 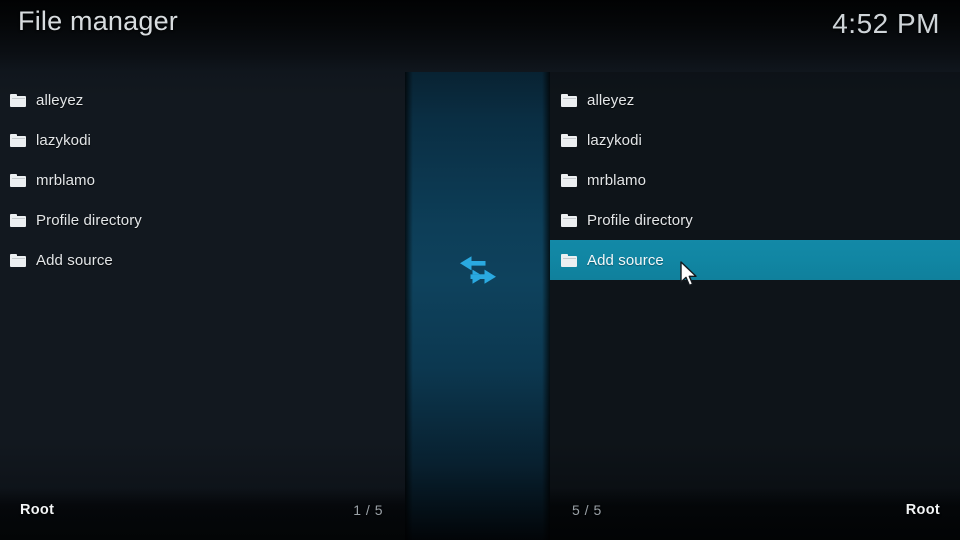 What do you see at coordinates (368, 510) in the screenshot?
I see `left-item-counter: 1 / 5` at bounding box center [368, 510].